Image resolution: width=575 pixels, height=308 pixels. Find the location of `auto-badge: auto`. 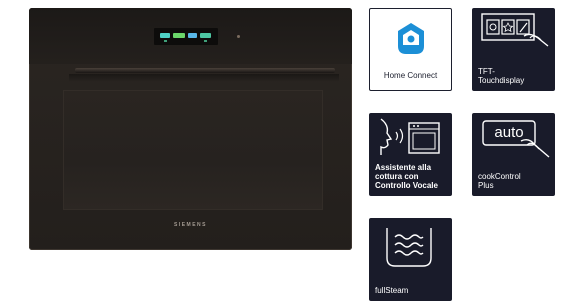

auto-badge: auto is located at coordinates (509, 132).